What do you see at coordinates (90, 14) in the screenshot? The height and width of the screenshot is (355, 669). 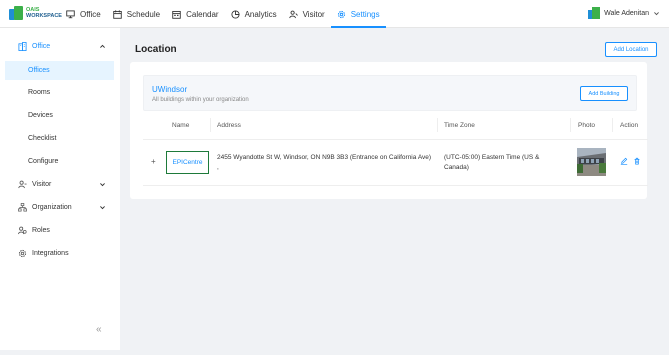 I see `nav-office-label: Office` at bounding box center [90, 14].